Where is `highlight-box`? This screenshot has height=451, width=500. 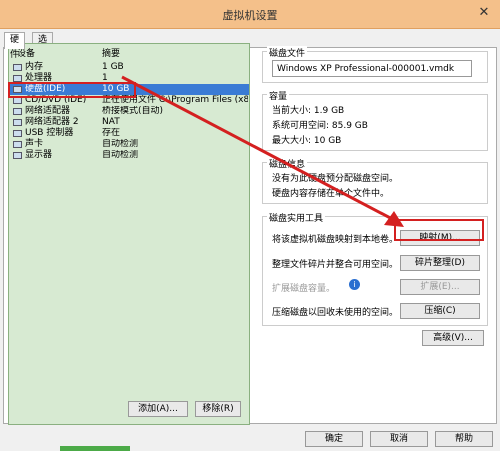
highlight-box is located at coordinates (72, 90).